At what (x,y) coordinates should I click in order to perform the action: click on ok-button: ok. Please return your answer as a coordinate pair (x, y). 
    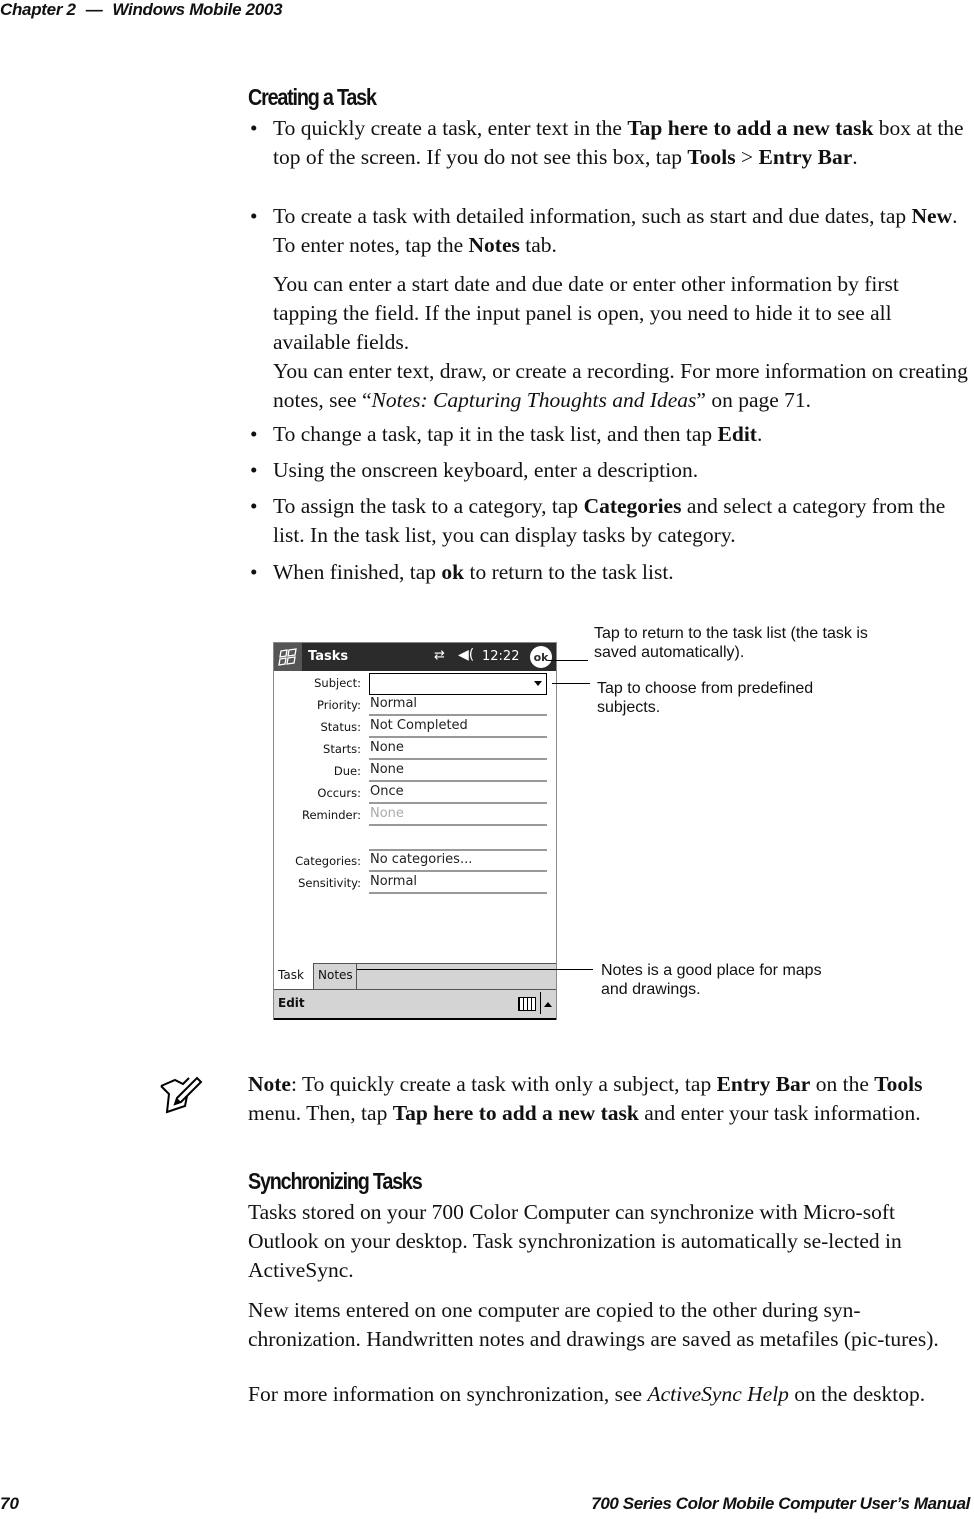
    Looking at the image, I should click on (541, 657).